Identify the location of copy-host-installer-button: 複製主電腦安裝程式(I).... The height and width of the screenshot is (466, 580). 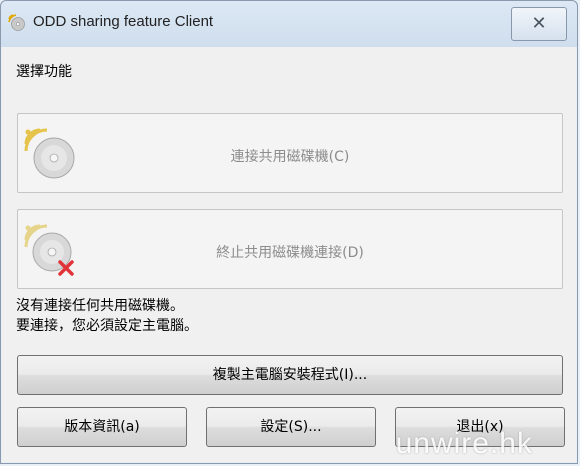
(290, 375).